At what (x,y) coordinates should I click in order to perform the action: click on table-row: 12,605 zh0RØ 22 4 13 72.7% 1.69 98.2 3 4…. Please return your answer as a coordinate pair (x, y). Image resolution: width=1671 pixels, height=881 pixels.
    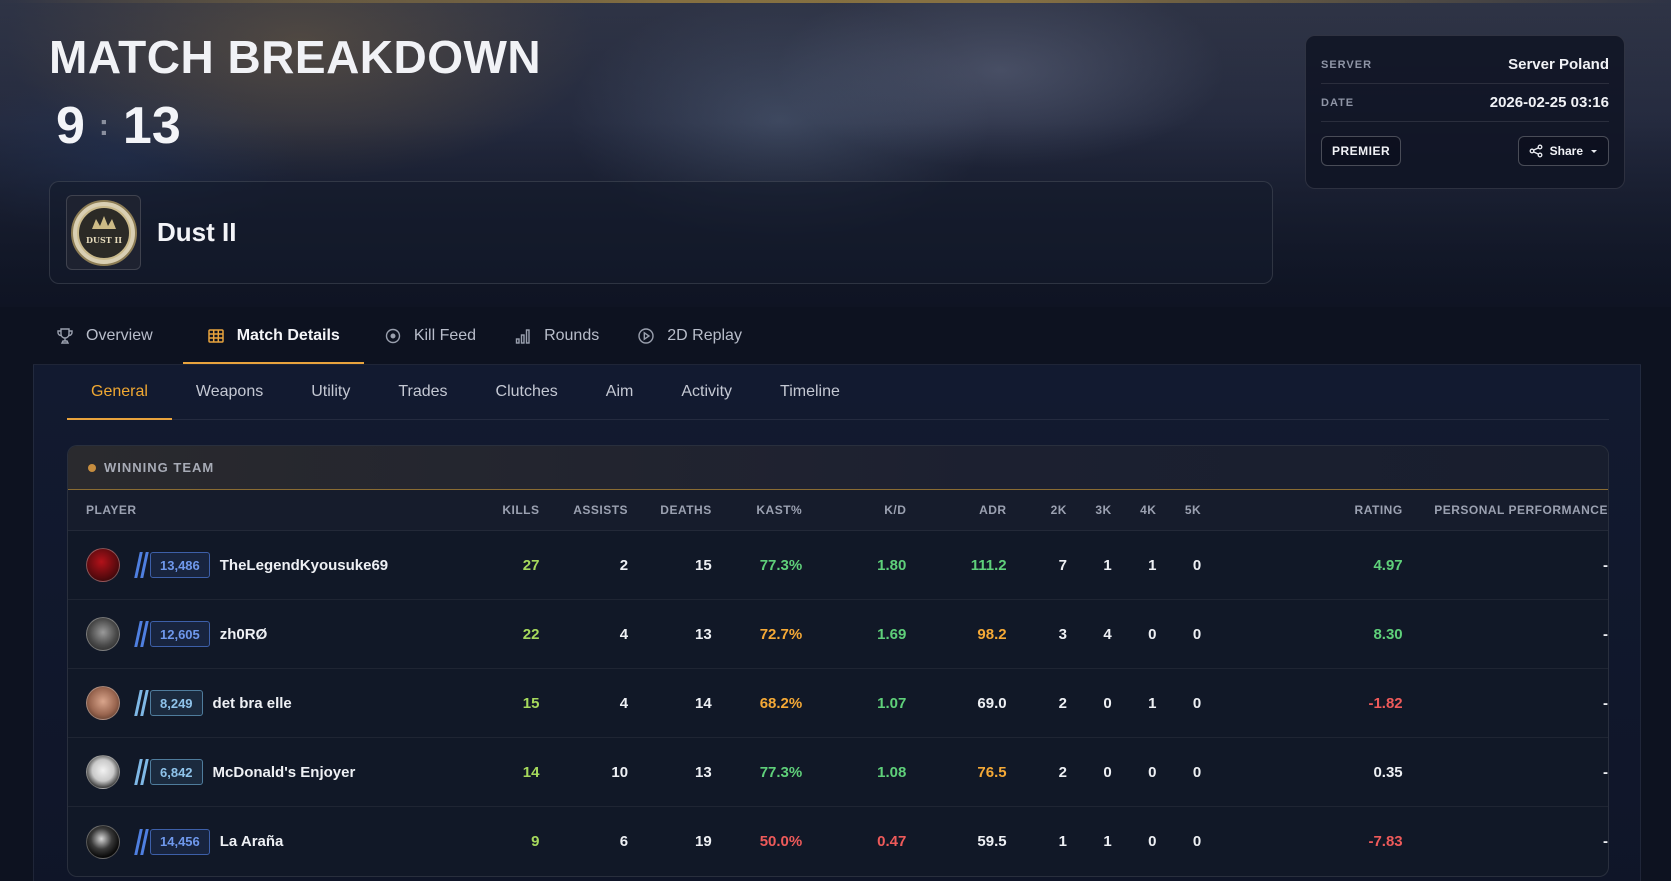
    Looking at the image, I should click on (838, 634).